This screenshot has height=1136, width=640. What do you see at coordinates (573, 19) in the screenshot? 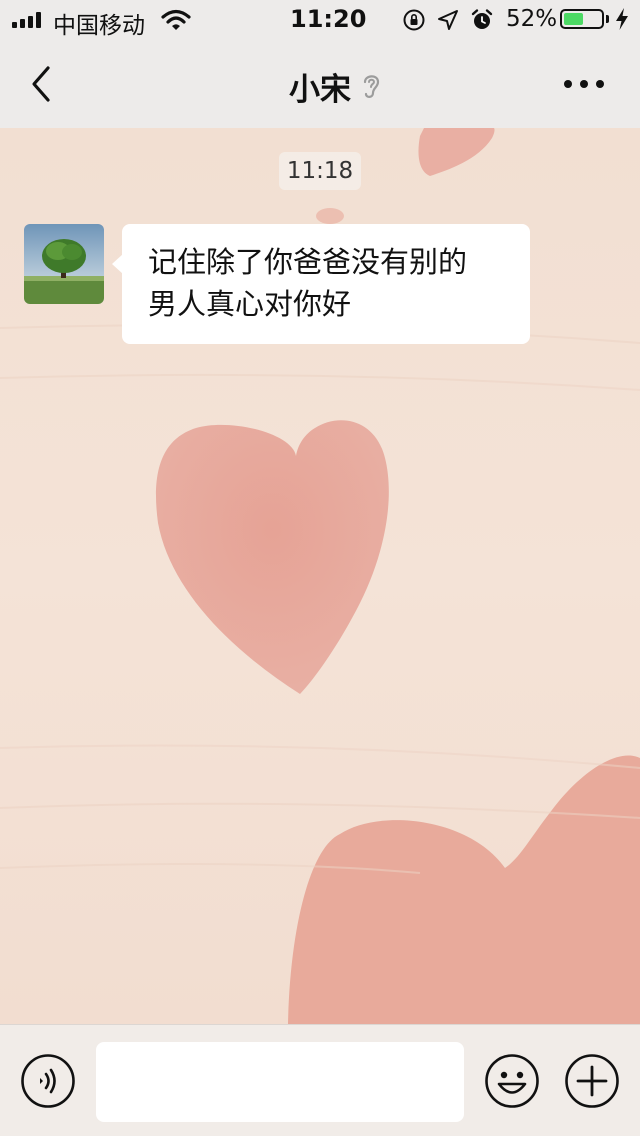
I see `battery-level` at bounding box center [573, 19].